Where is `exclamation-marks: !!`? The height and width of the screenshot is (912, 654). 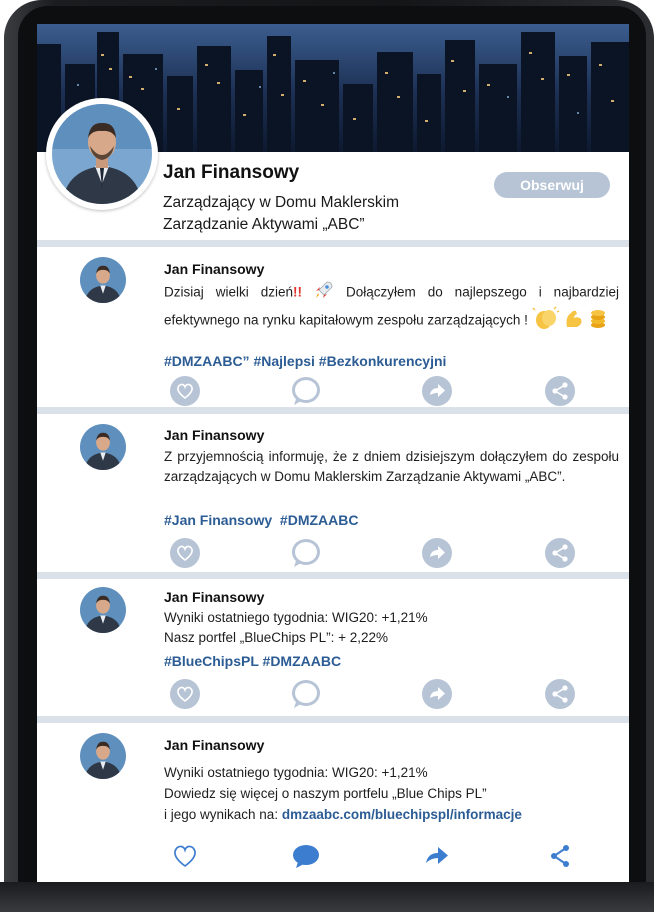 exclamation-marks: !! is located at coordinates (297, 292).